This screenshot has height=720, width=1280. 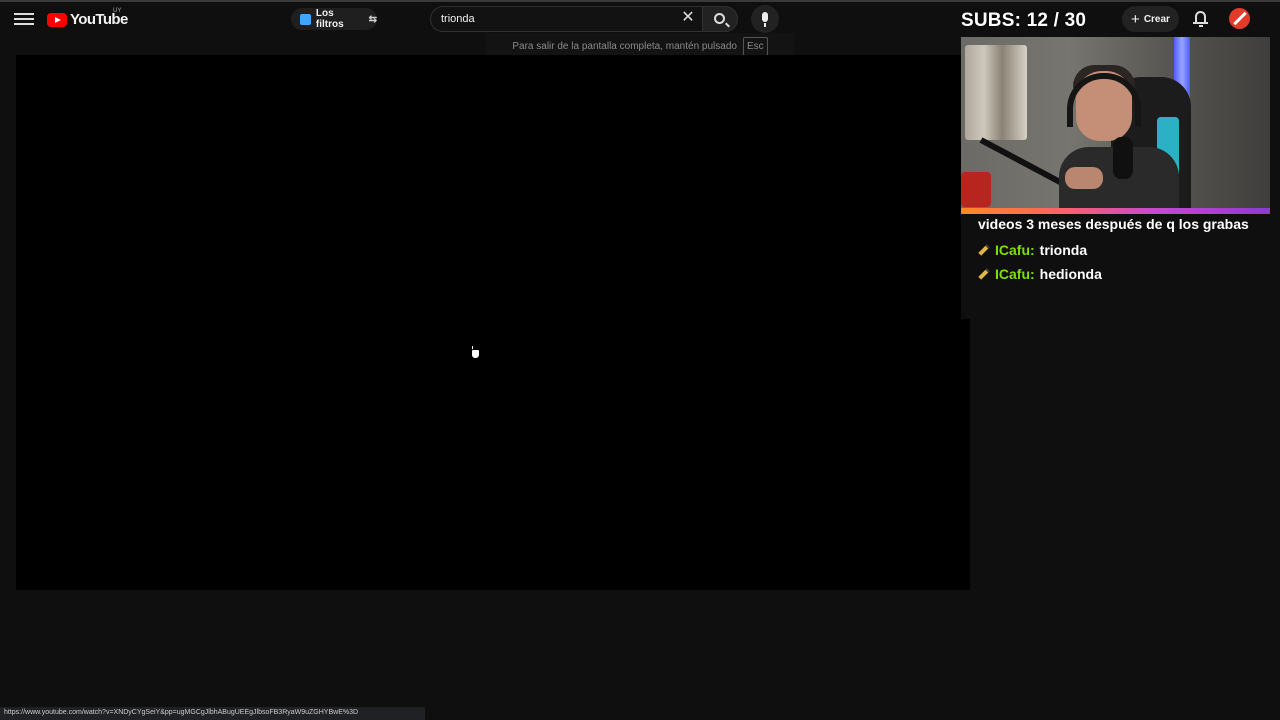 What do you see at coordinates (1135, 19) in the screenshot?
I see `plus-icon: +` at bounding box center [1135, 19].